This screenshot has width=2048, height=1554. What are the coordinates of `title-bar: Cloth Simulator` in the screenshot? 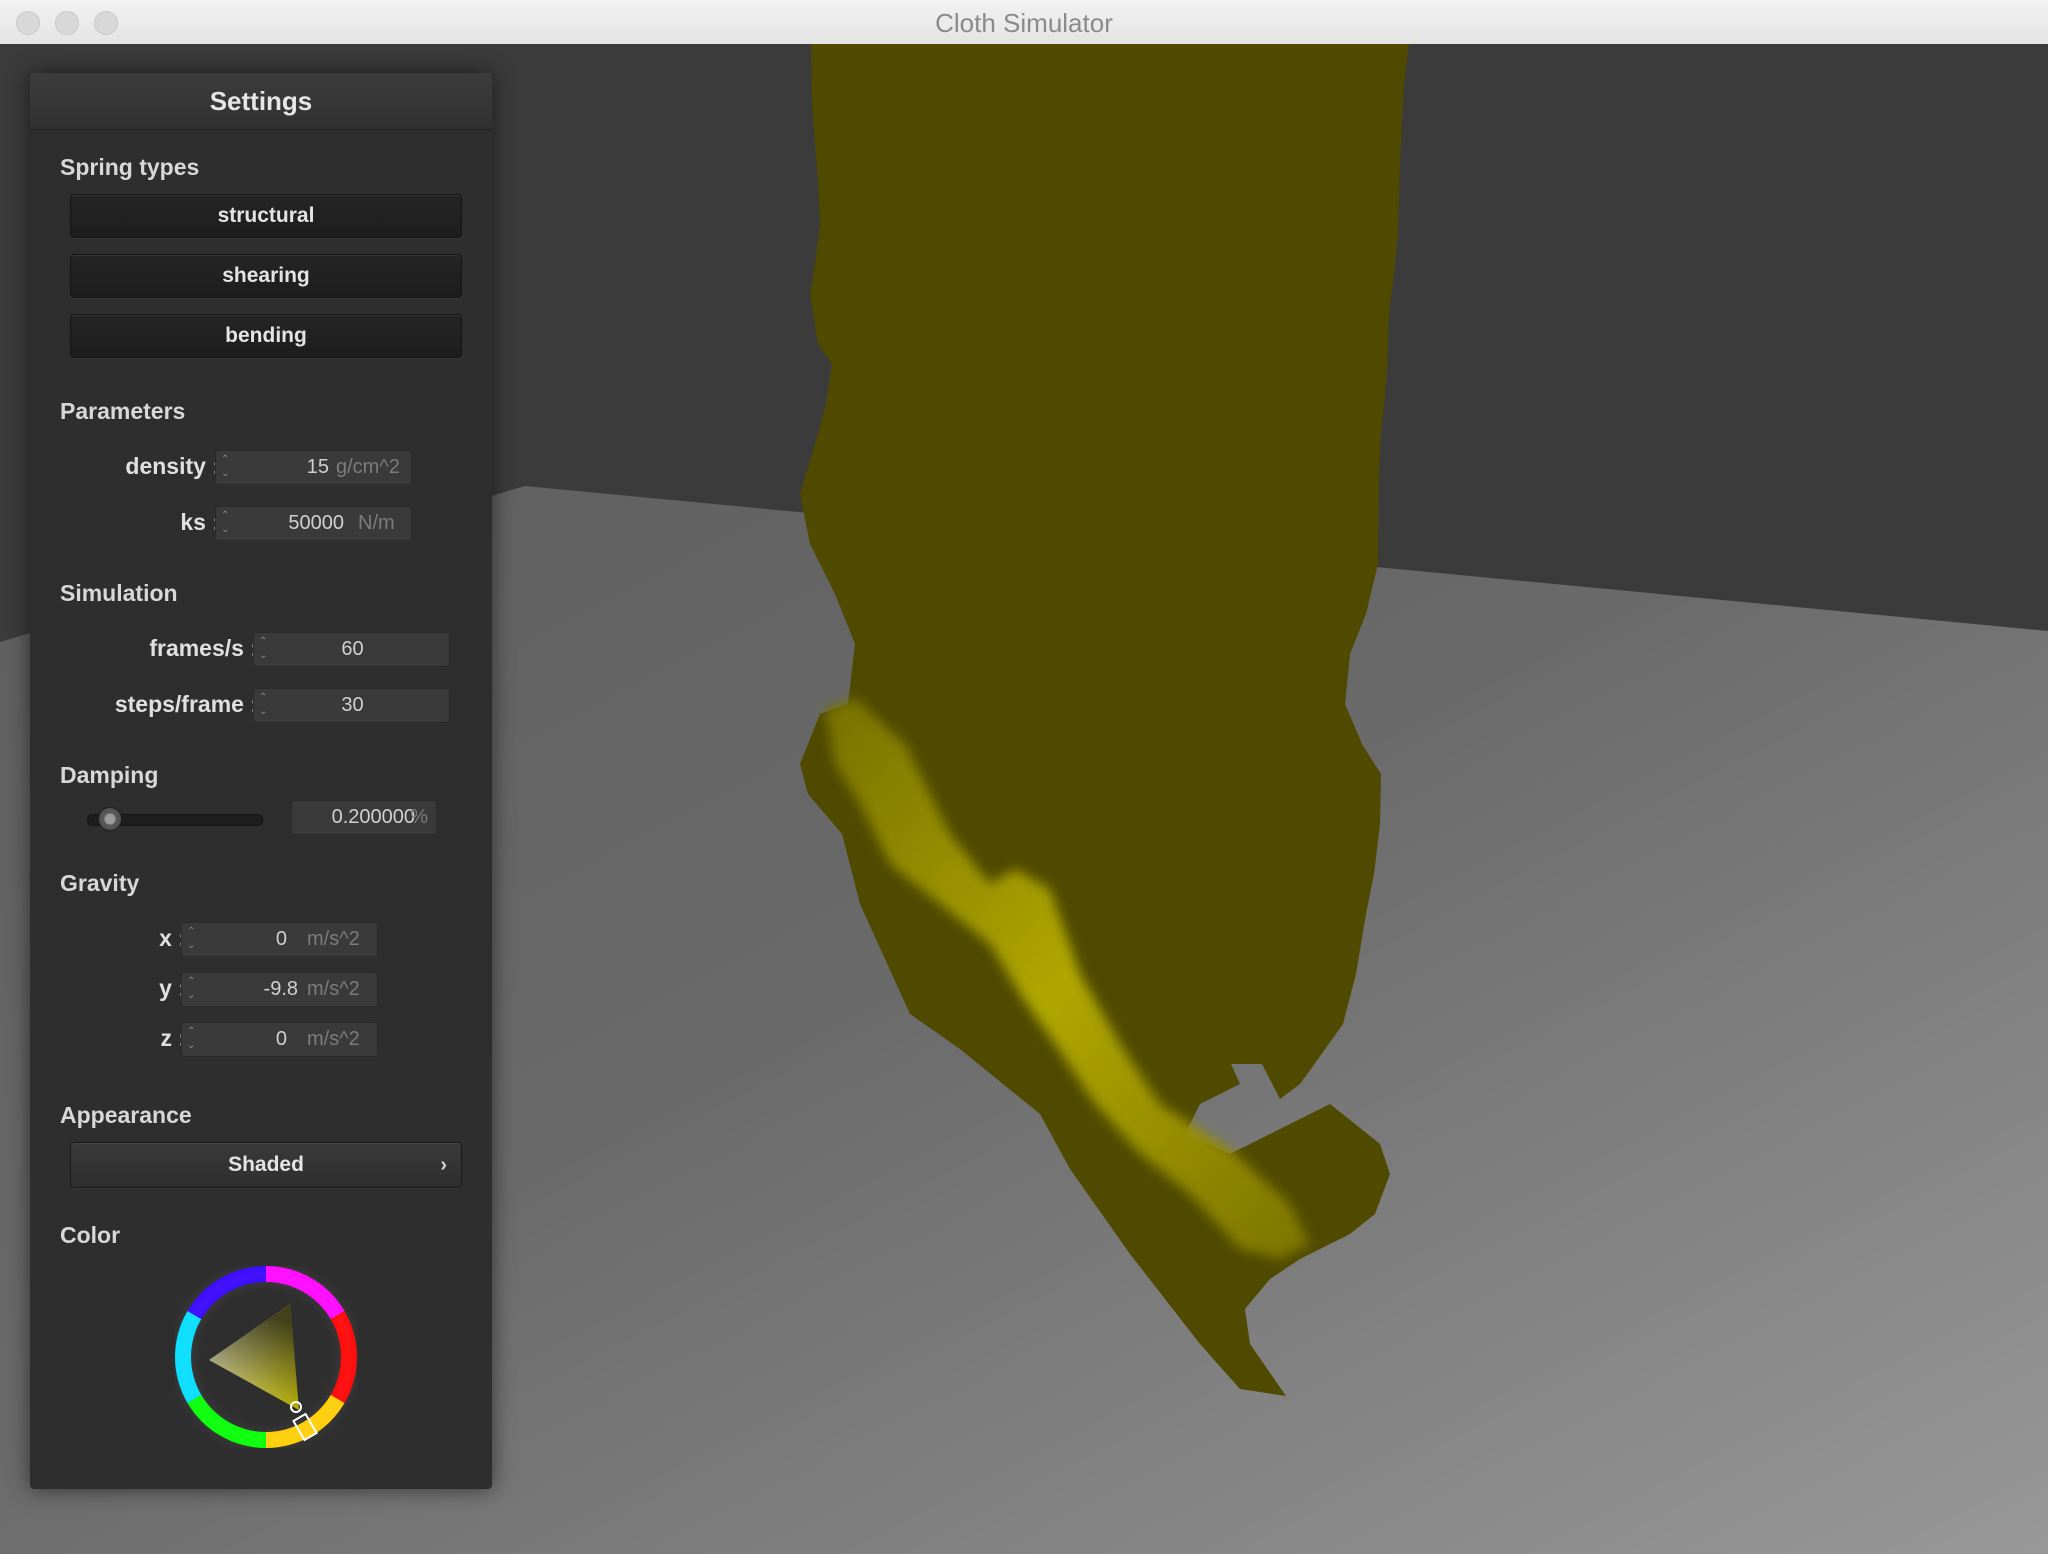 It's located at (1024, 22).